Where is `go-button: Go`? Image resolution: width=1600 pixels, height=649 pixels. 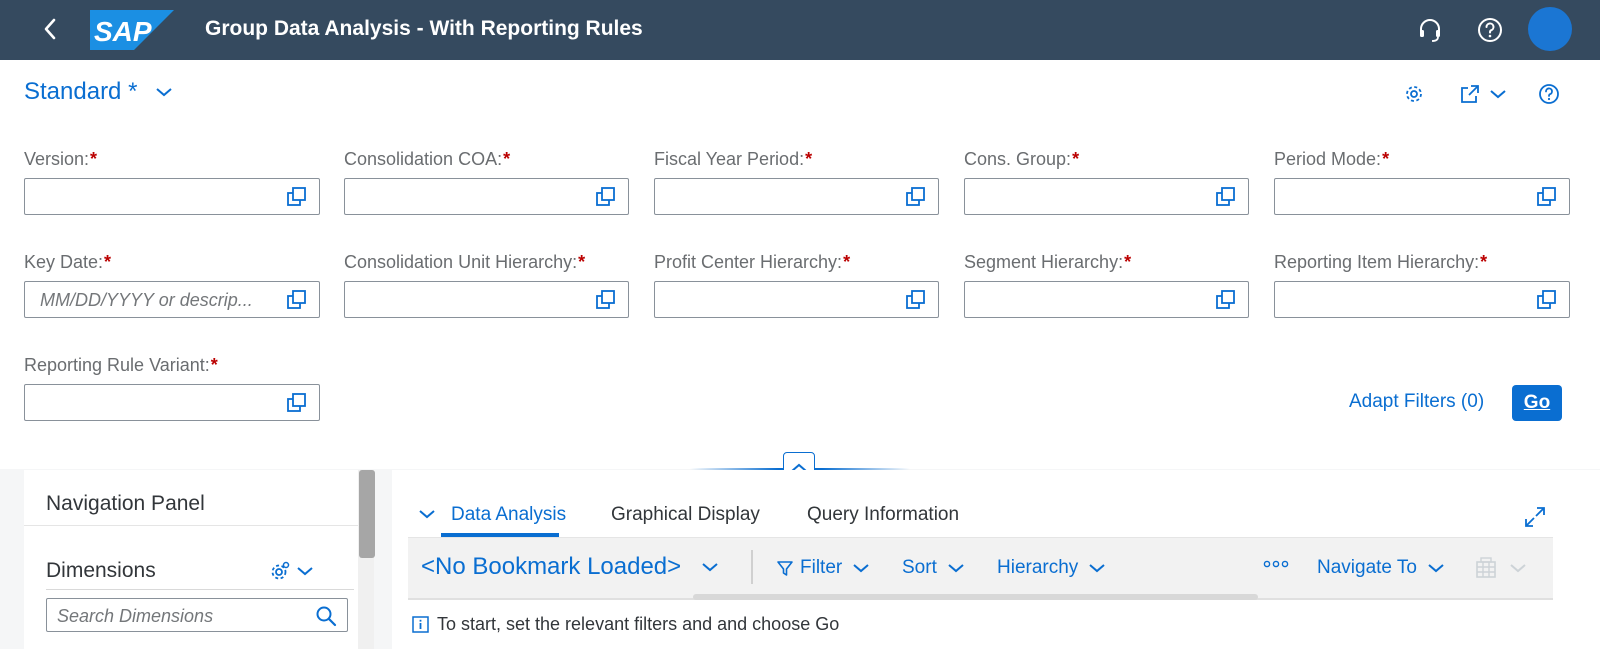 go-button: Go is located at coordinates (1537, 403).